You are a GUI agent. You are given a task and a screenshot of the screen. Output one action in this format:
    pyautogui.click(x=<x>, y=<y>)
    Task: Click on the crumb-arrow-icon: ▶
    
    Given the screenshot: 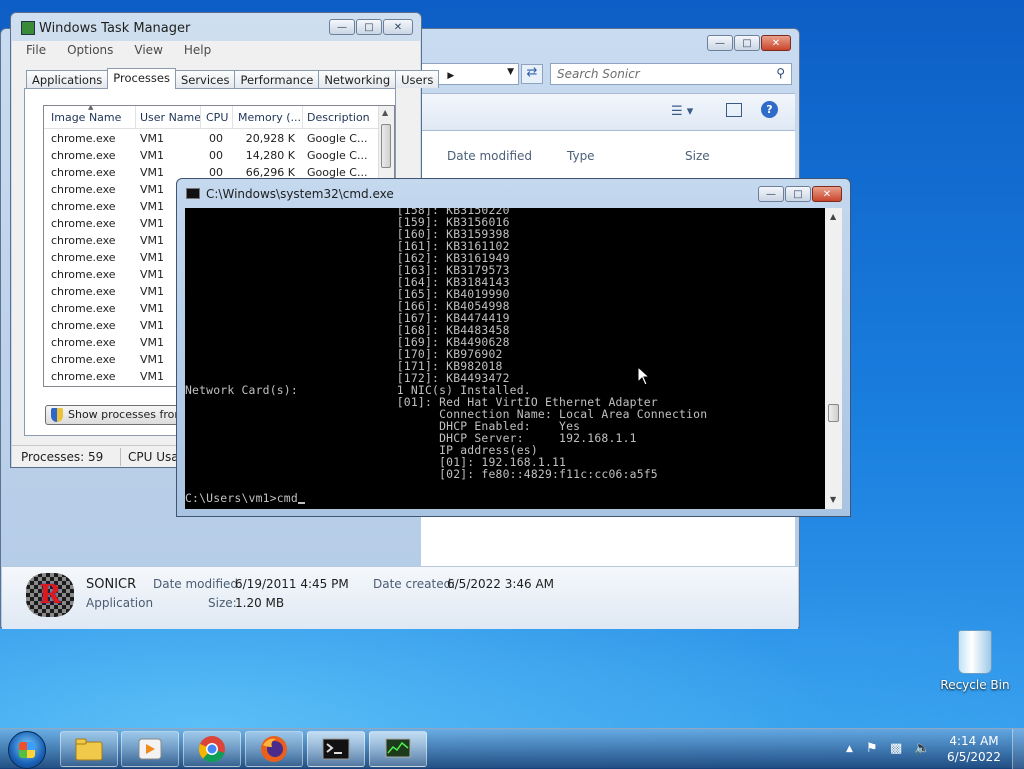 What is the action you would take?
    pyautogui.click(x=450, y=76)
    